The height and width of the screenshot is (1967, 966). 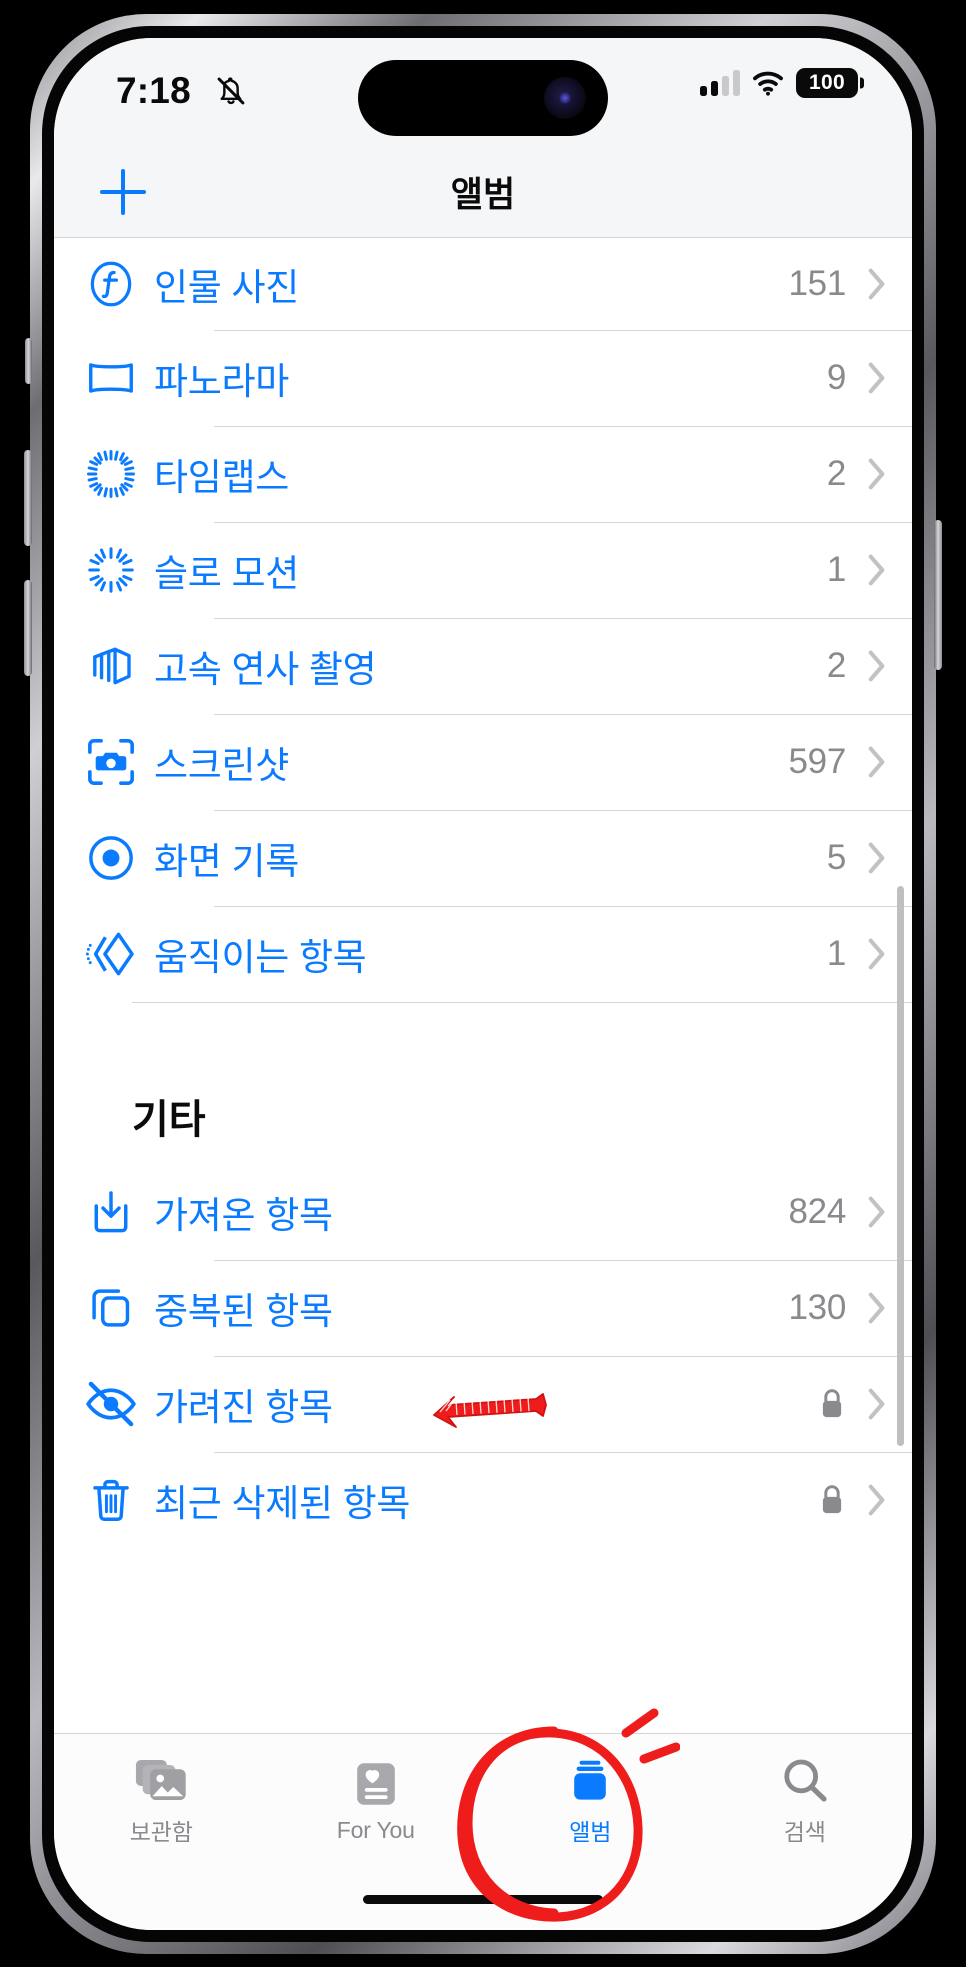 What do you see at coordinates (768, 83) in the screenshot?
I see `wifi-icon` at bounding box center [768, 83].